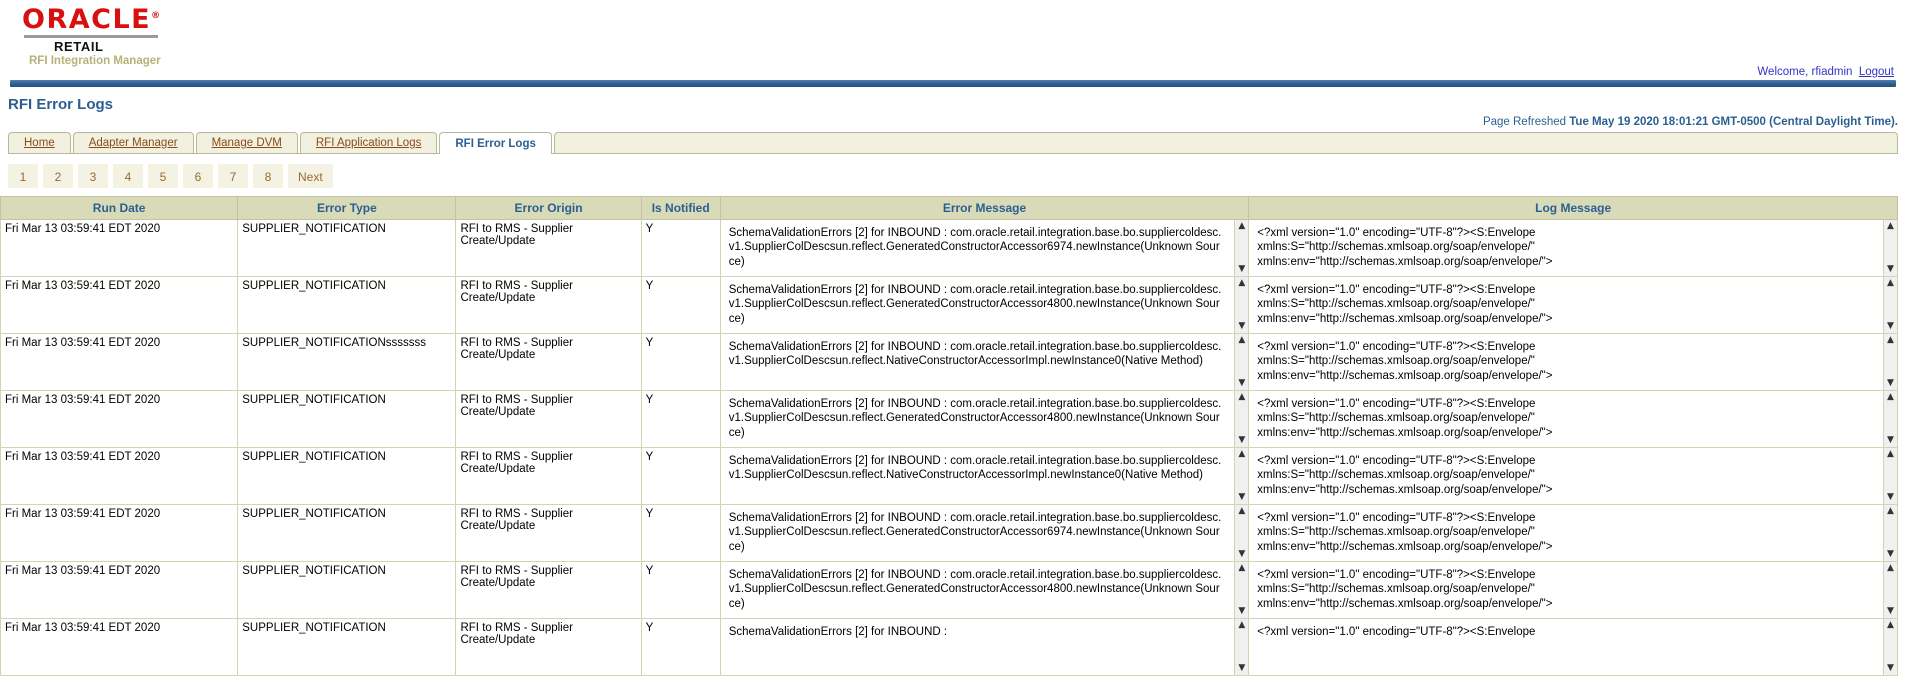 Image resolution: width=1906 pixels, height=676 pixels. What do you see at coordinates (133, 142) in the screenshot?
I see `tab-adapter-manager: Adapter Manager` at bounding box center [133, 142].